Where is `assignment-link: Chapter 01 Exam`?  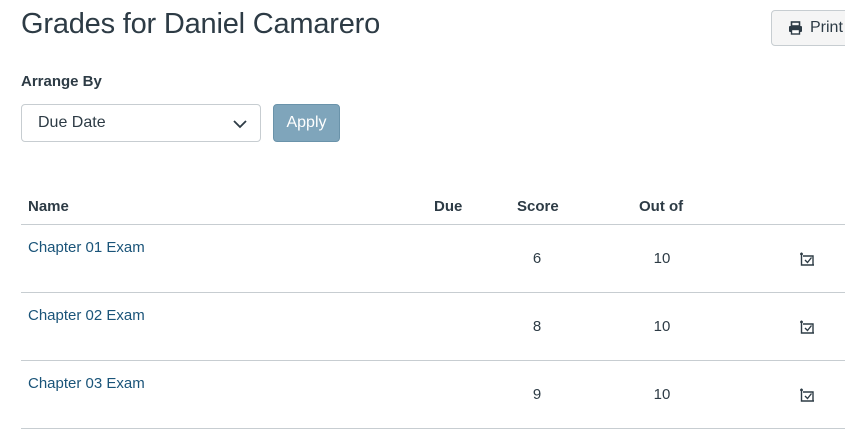
assignment-link: Chapter 01 Exam is located at coordinates (86, 247).